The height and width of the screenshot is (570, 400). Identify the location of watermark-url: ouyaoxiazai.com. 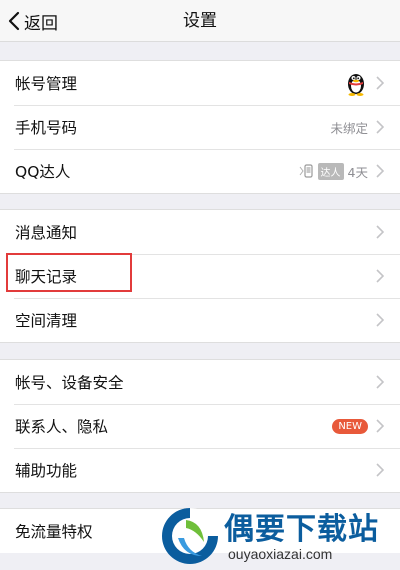
(280, 554).